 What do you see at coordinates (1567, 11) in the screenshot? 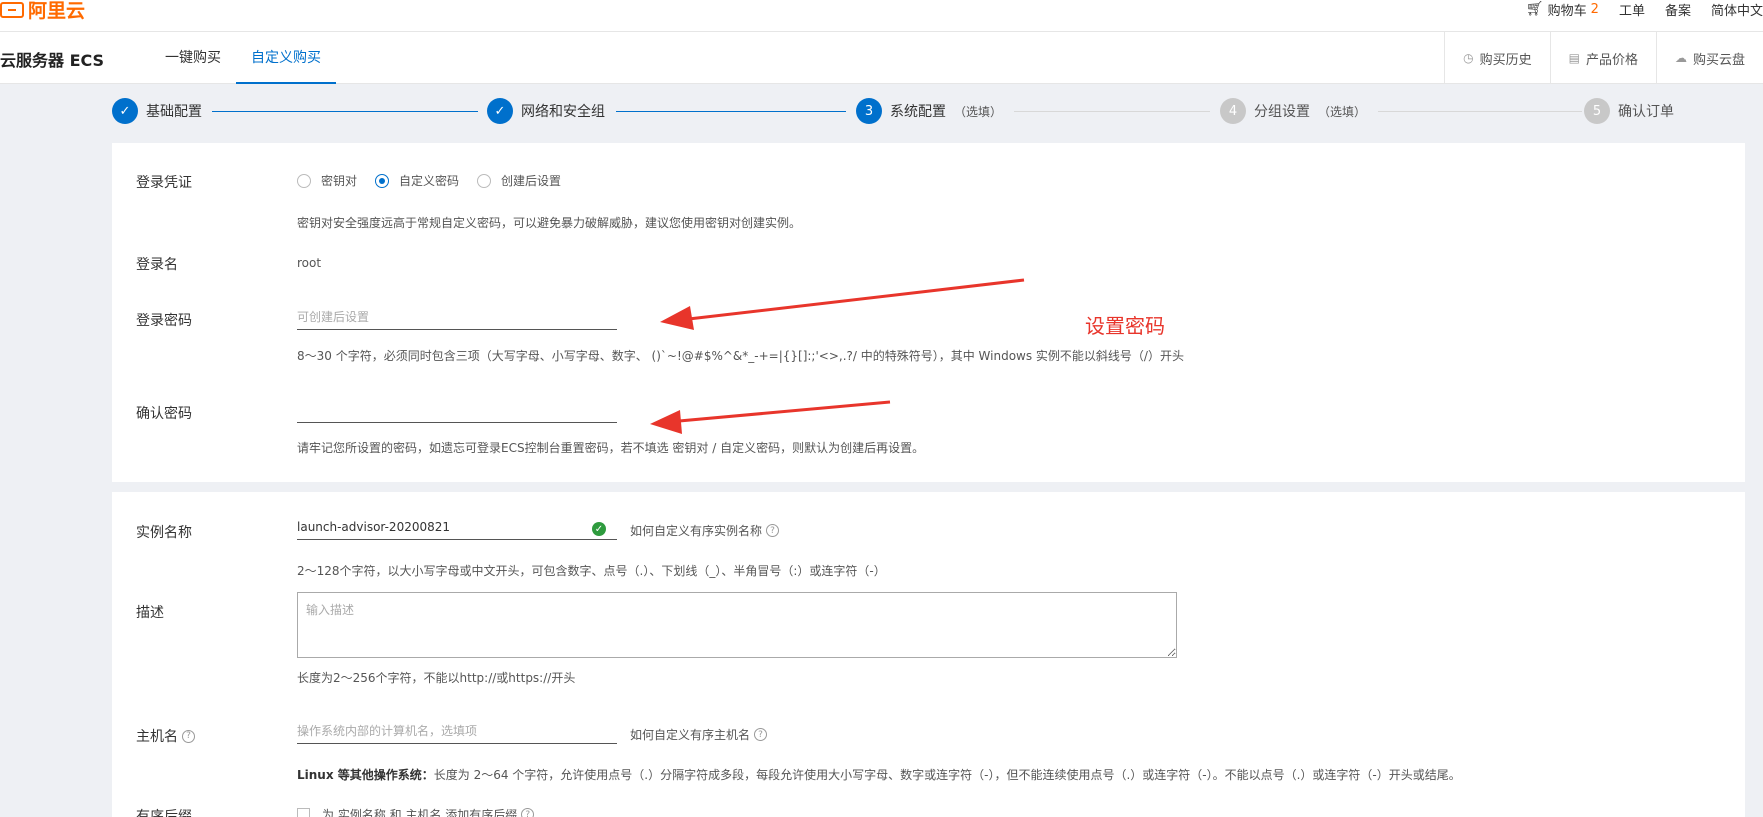
I see `cart-label: 购物车` at bounding box center [1567, 11].